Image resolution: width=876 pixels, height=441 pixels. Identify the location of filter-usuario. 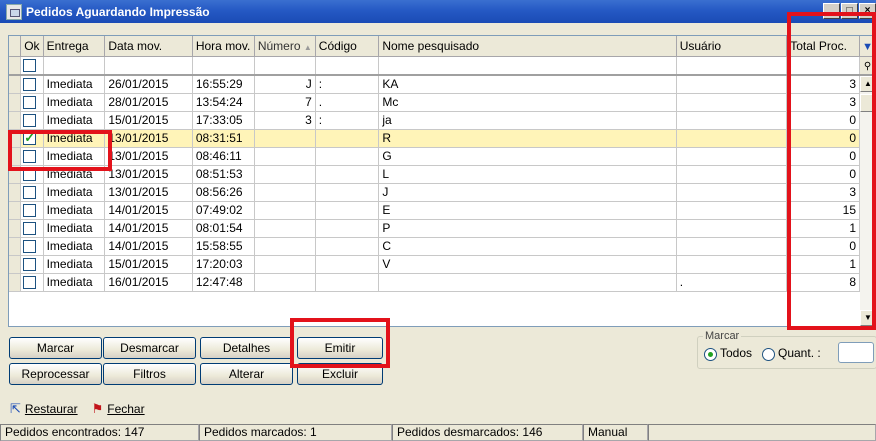
(732, 66).